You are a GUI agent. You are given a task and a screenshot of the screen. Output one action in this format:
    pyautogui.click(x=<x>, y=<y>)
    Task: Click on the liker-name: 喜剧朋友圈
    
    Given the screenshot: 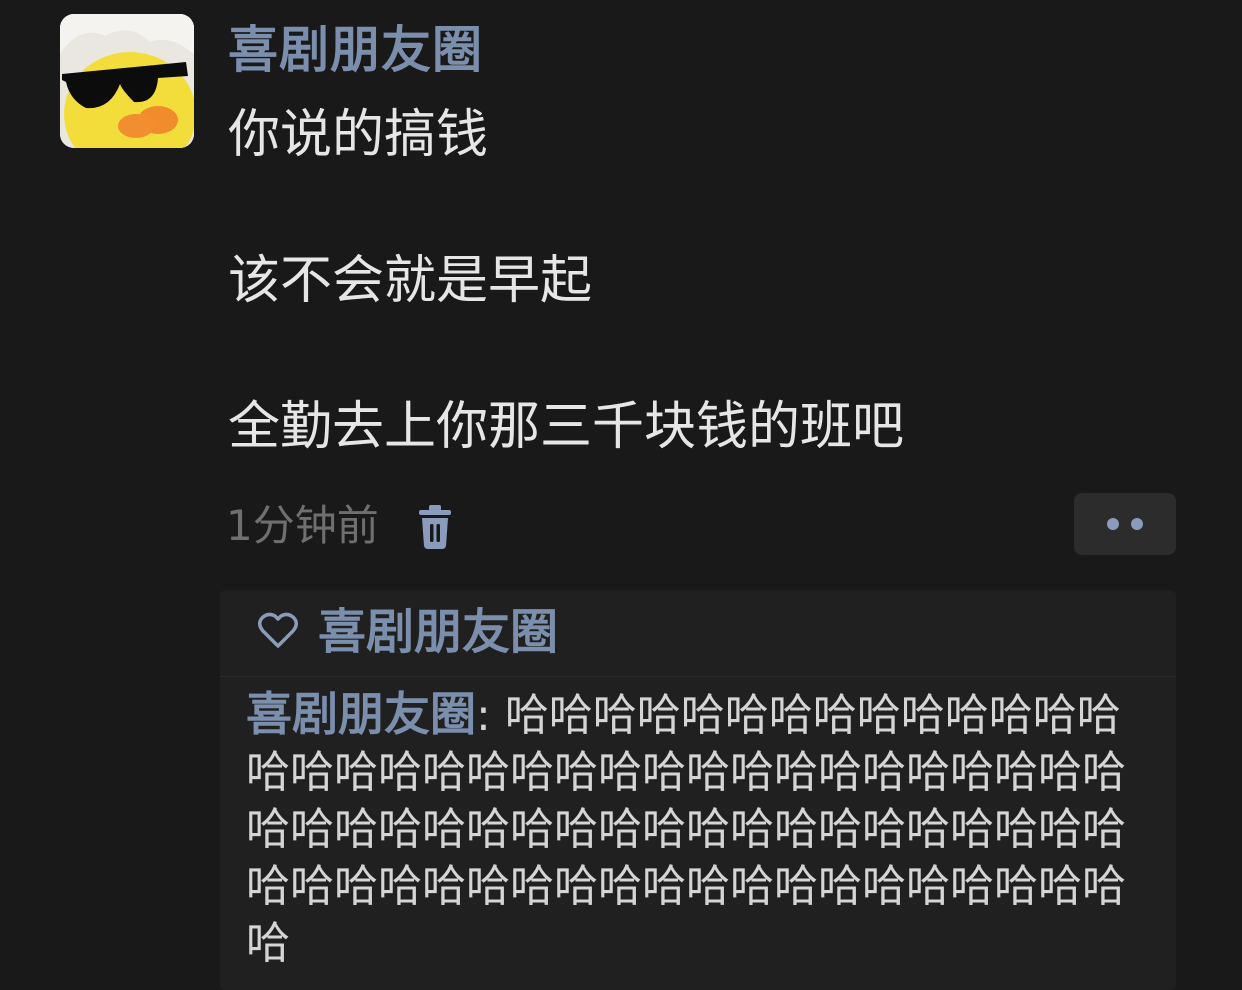 What is the action you would take?
    pyautogui.click(x=438, y=632)
    